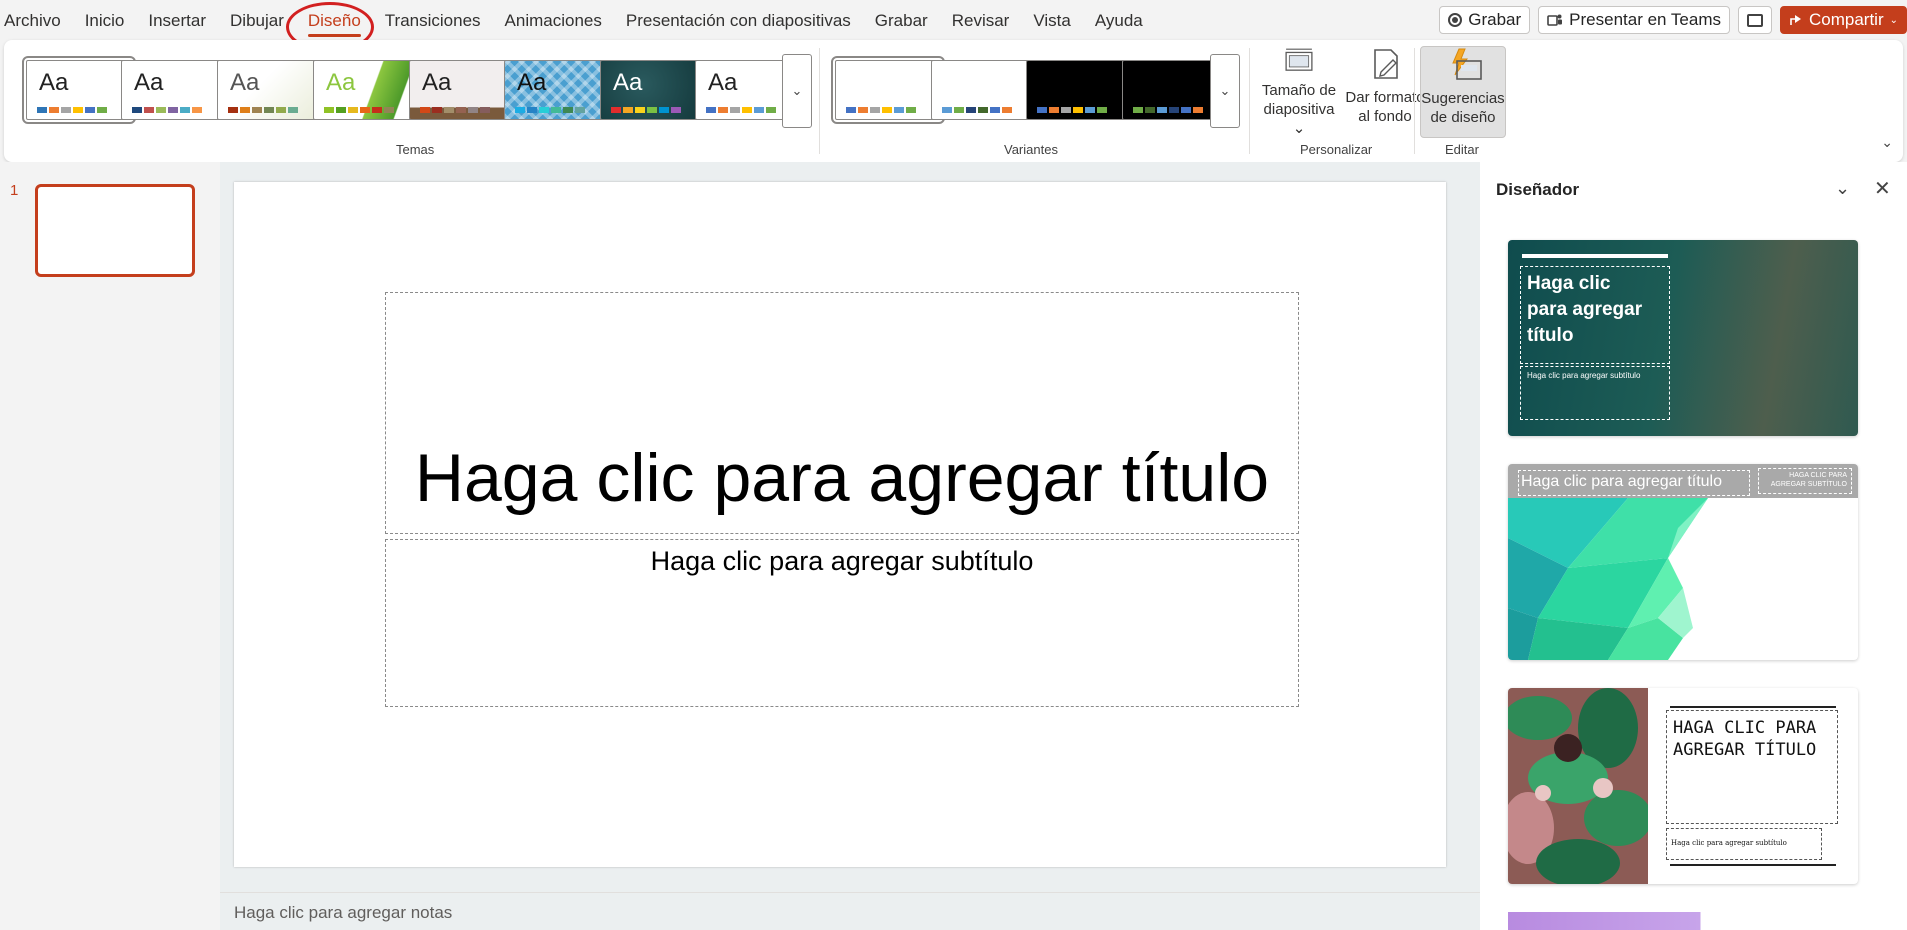 This screenshot has width=1907, height=930. What do you see at coordinates (462, 90) in the screenshot?
I see `theme-wood-type: Aa` at bounding box center [462, 90].